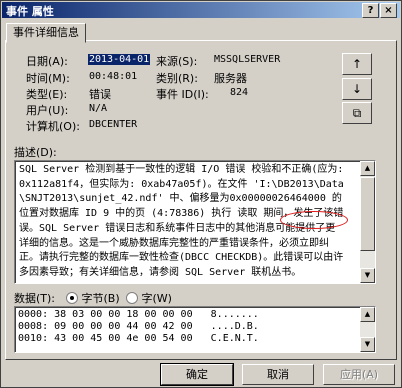  I want to click on event-id-label: 事件 ID(I):, so click(182, 94).